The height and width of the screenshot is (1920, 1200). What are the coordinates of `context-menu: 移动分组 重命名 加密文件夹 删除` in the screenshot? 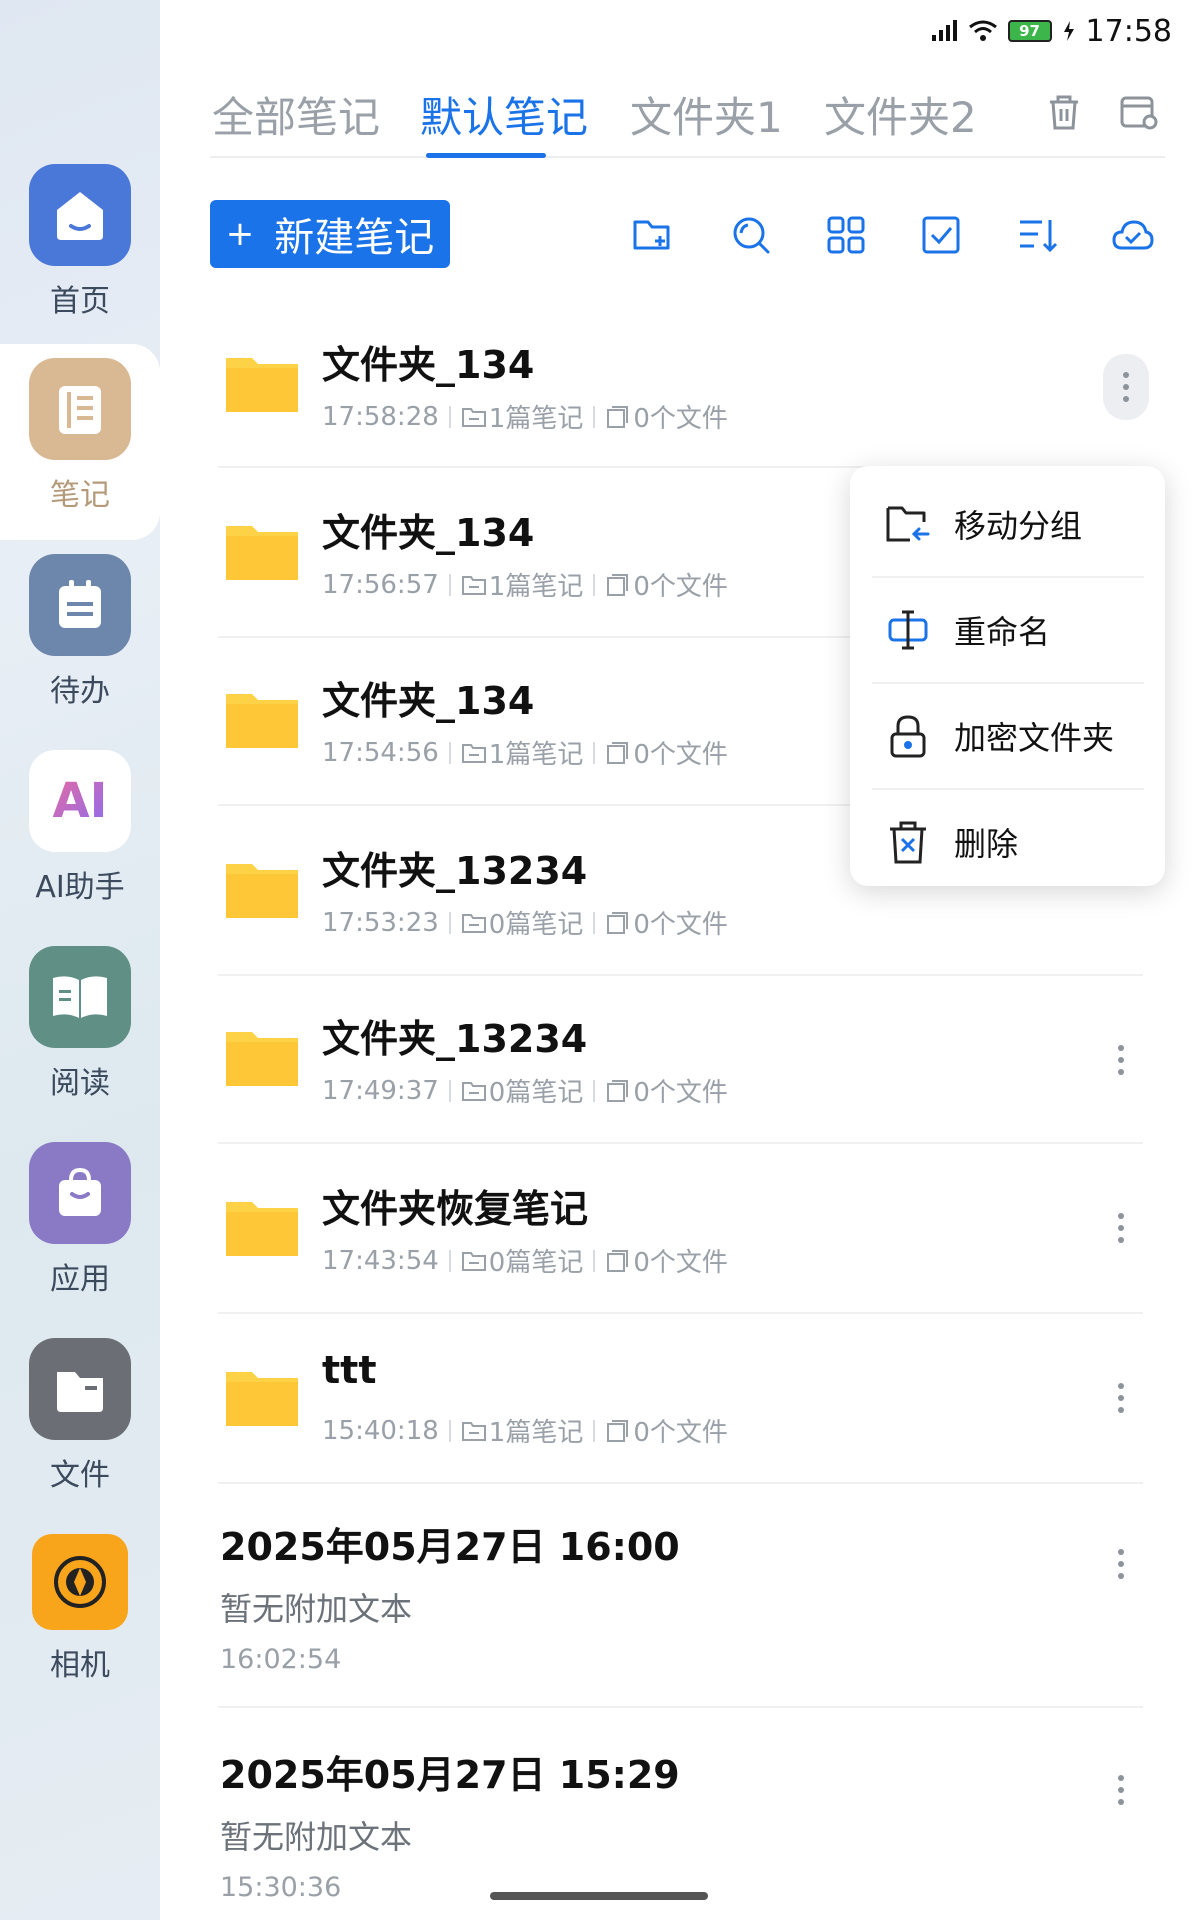 It's located at (1007, 676).